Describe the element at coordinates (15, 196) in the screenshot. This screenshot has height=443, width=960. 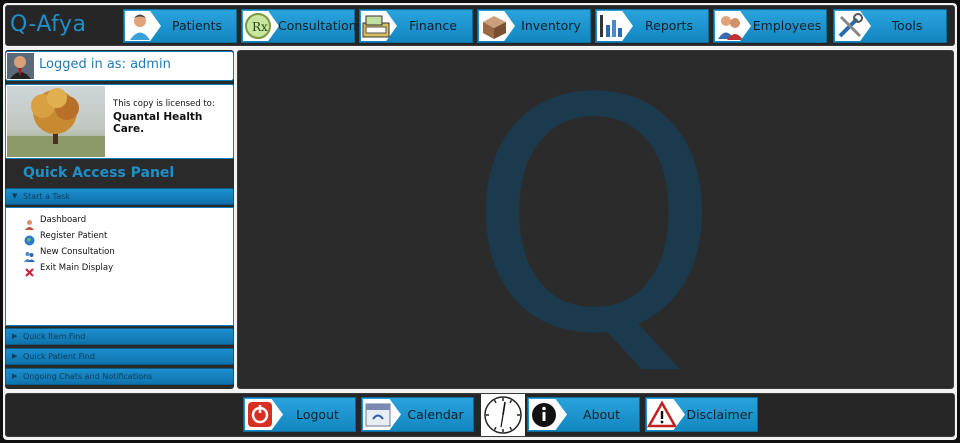
I see `chevron-down-icon: ▼` at that location.